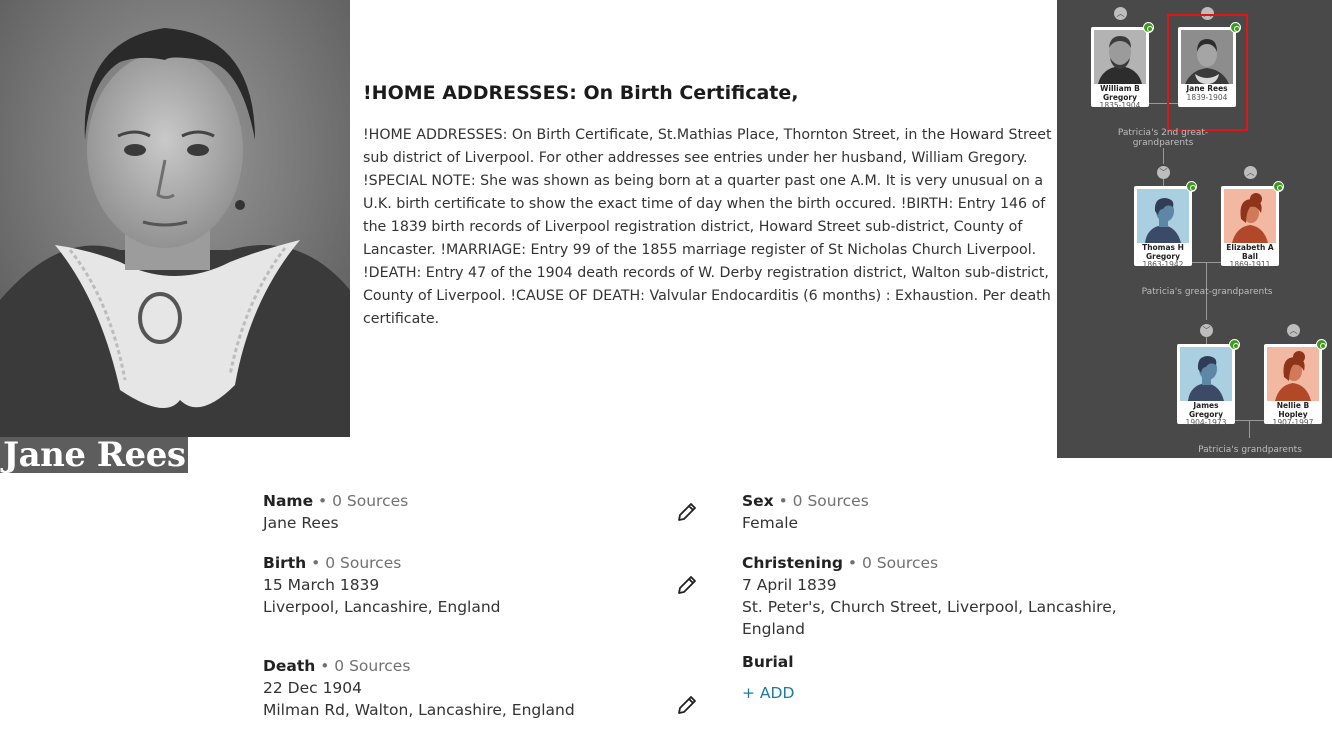  I want to click on tree-card-james: James Gregory 1904-1973, so click(1208, 383).